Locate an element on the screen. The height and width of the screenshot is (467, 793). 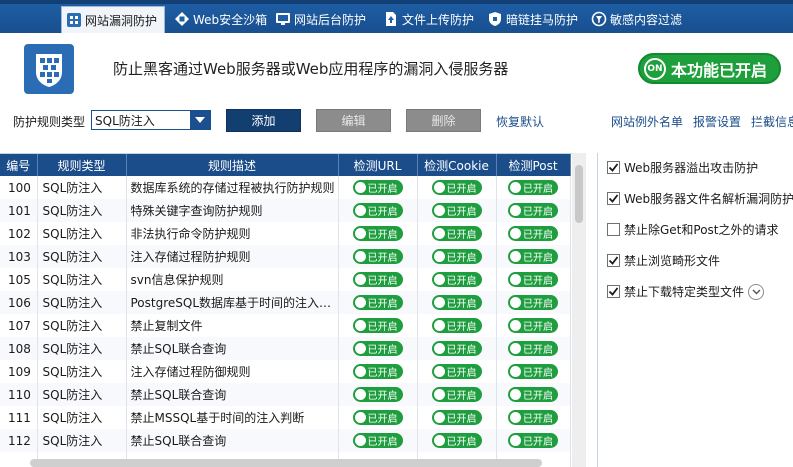
table-row: 109 SQL防注入 注入存储过程防御规则 已开启 已开启 已开启 is located at coordinates (285, 371).